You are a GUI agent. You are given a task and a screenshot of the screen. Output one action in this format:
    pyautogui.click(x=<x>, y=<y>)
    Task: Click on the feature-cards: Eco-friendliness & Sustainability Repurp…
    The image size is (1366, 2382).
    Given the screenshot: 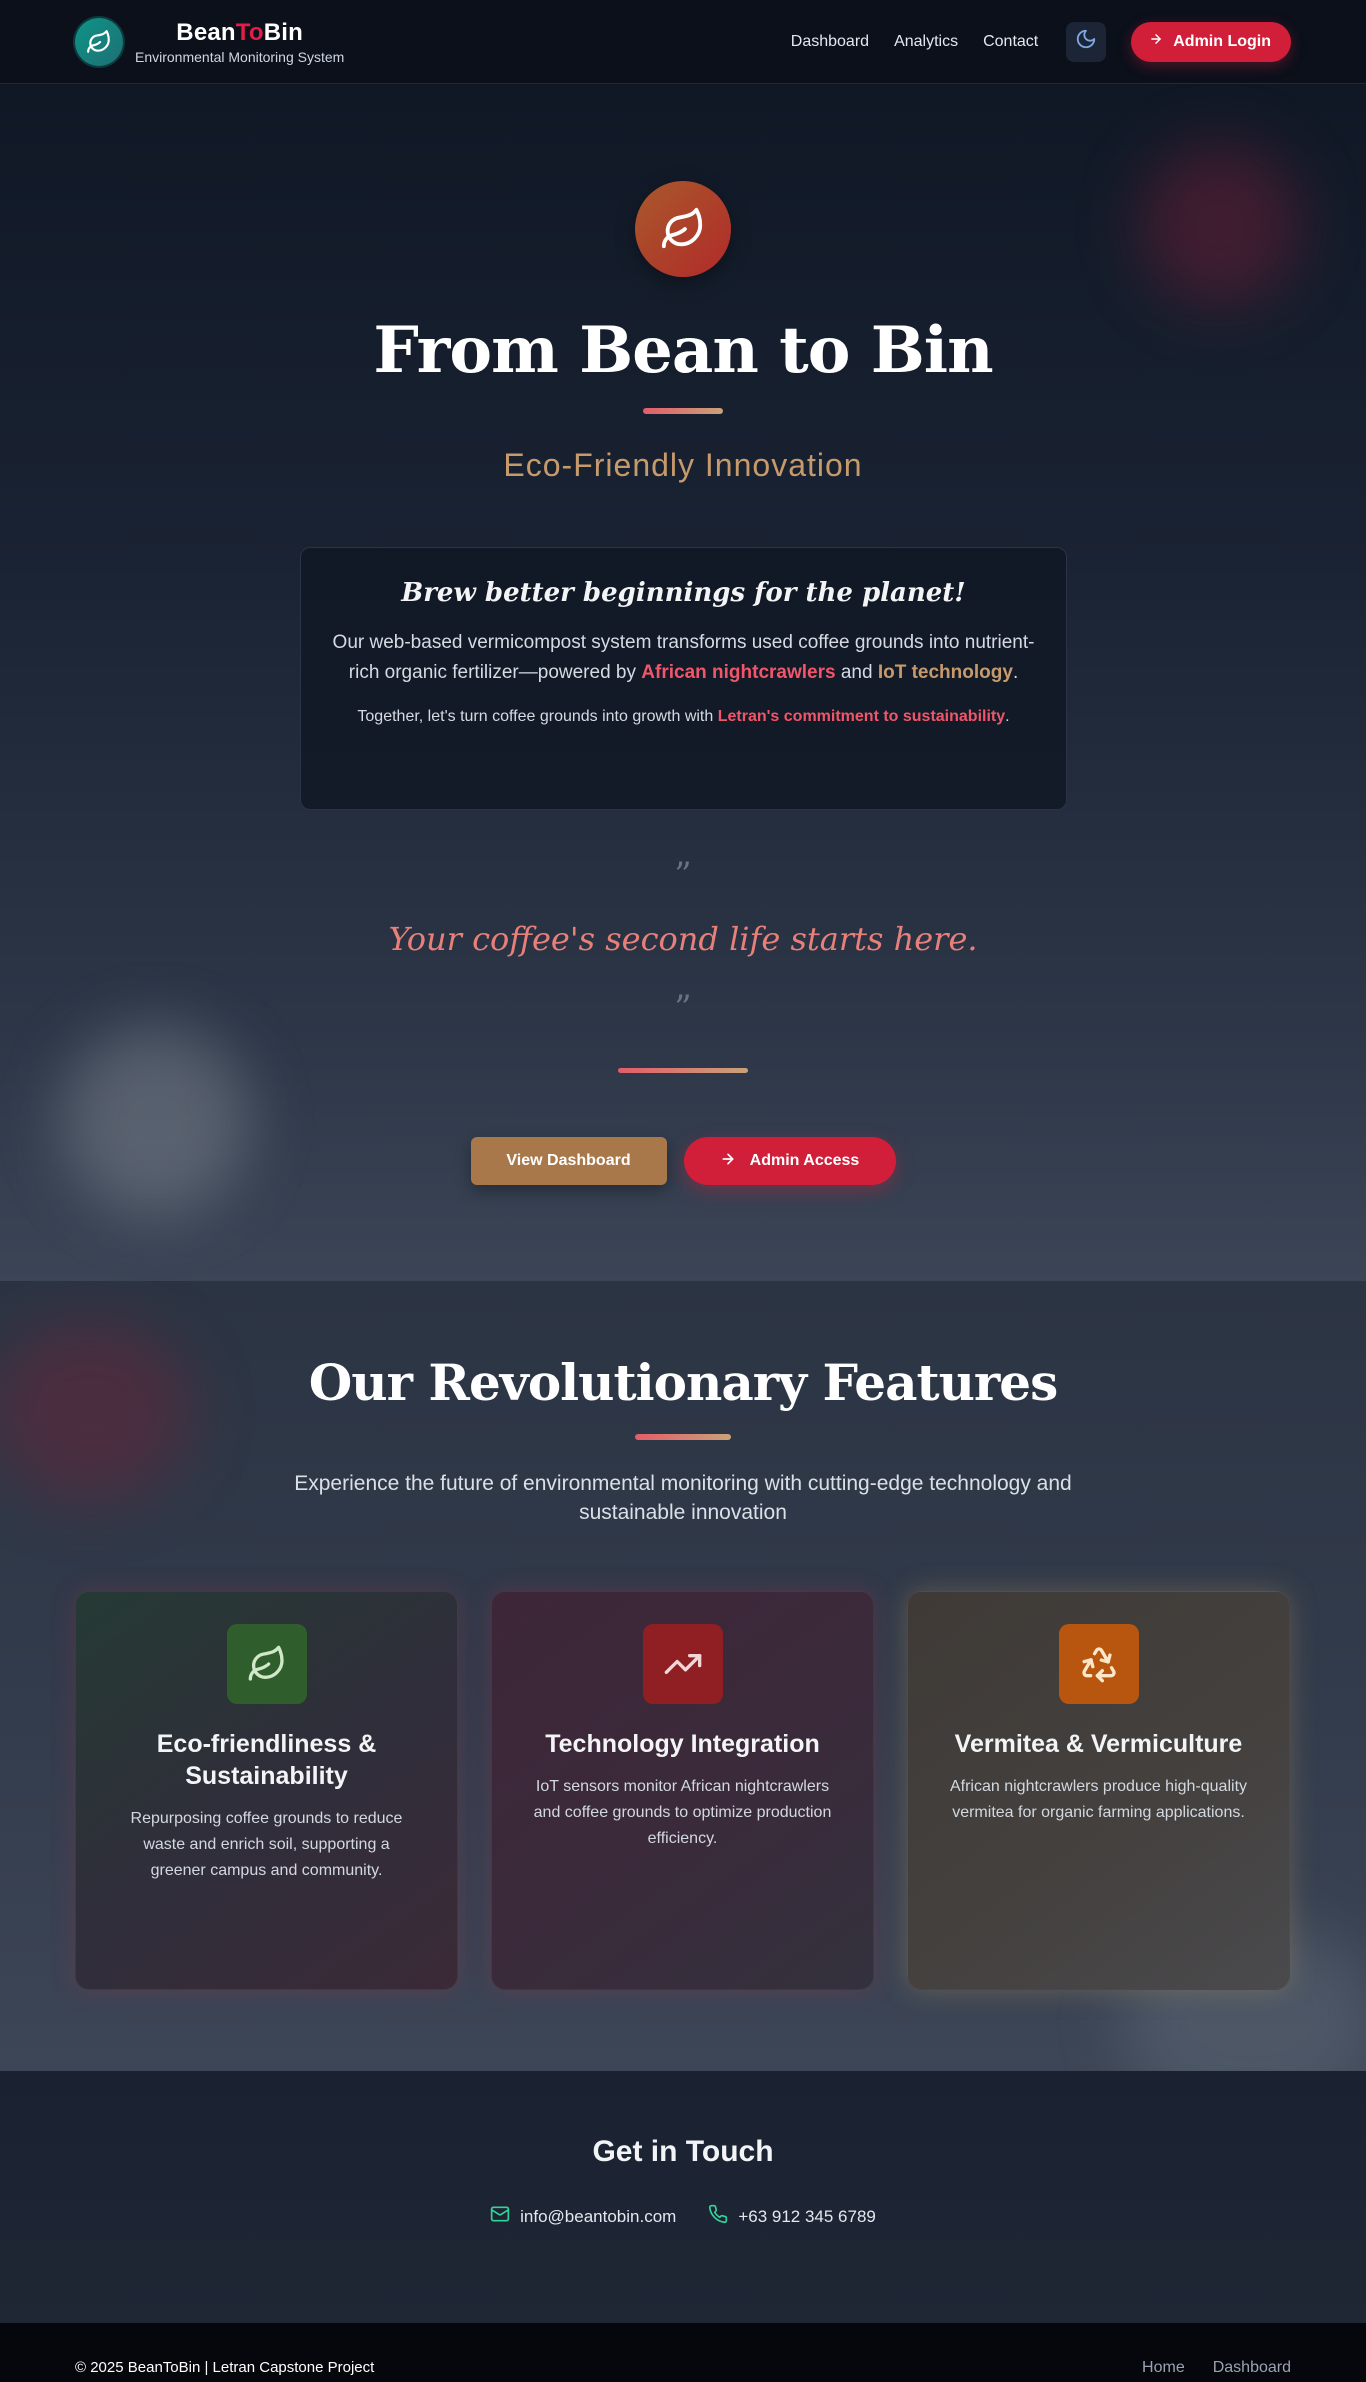 What is the action you would take?
    pyautogui.click(x=682, y=1790)
    